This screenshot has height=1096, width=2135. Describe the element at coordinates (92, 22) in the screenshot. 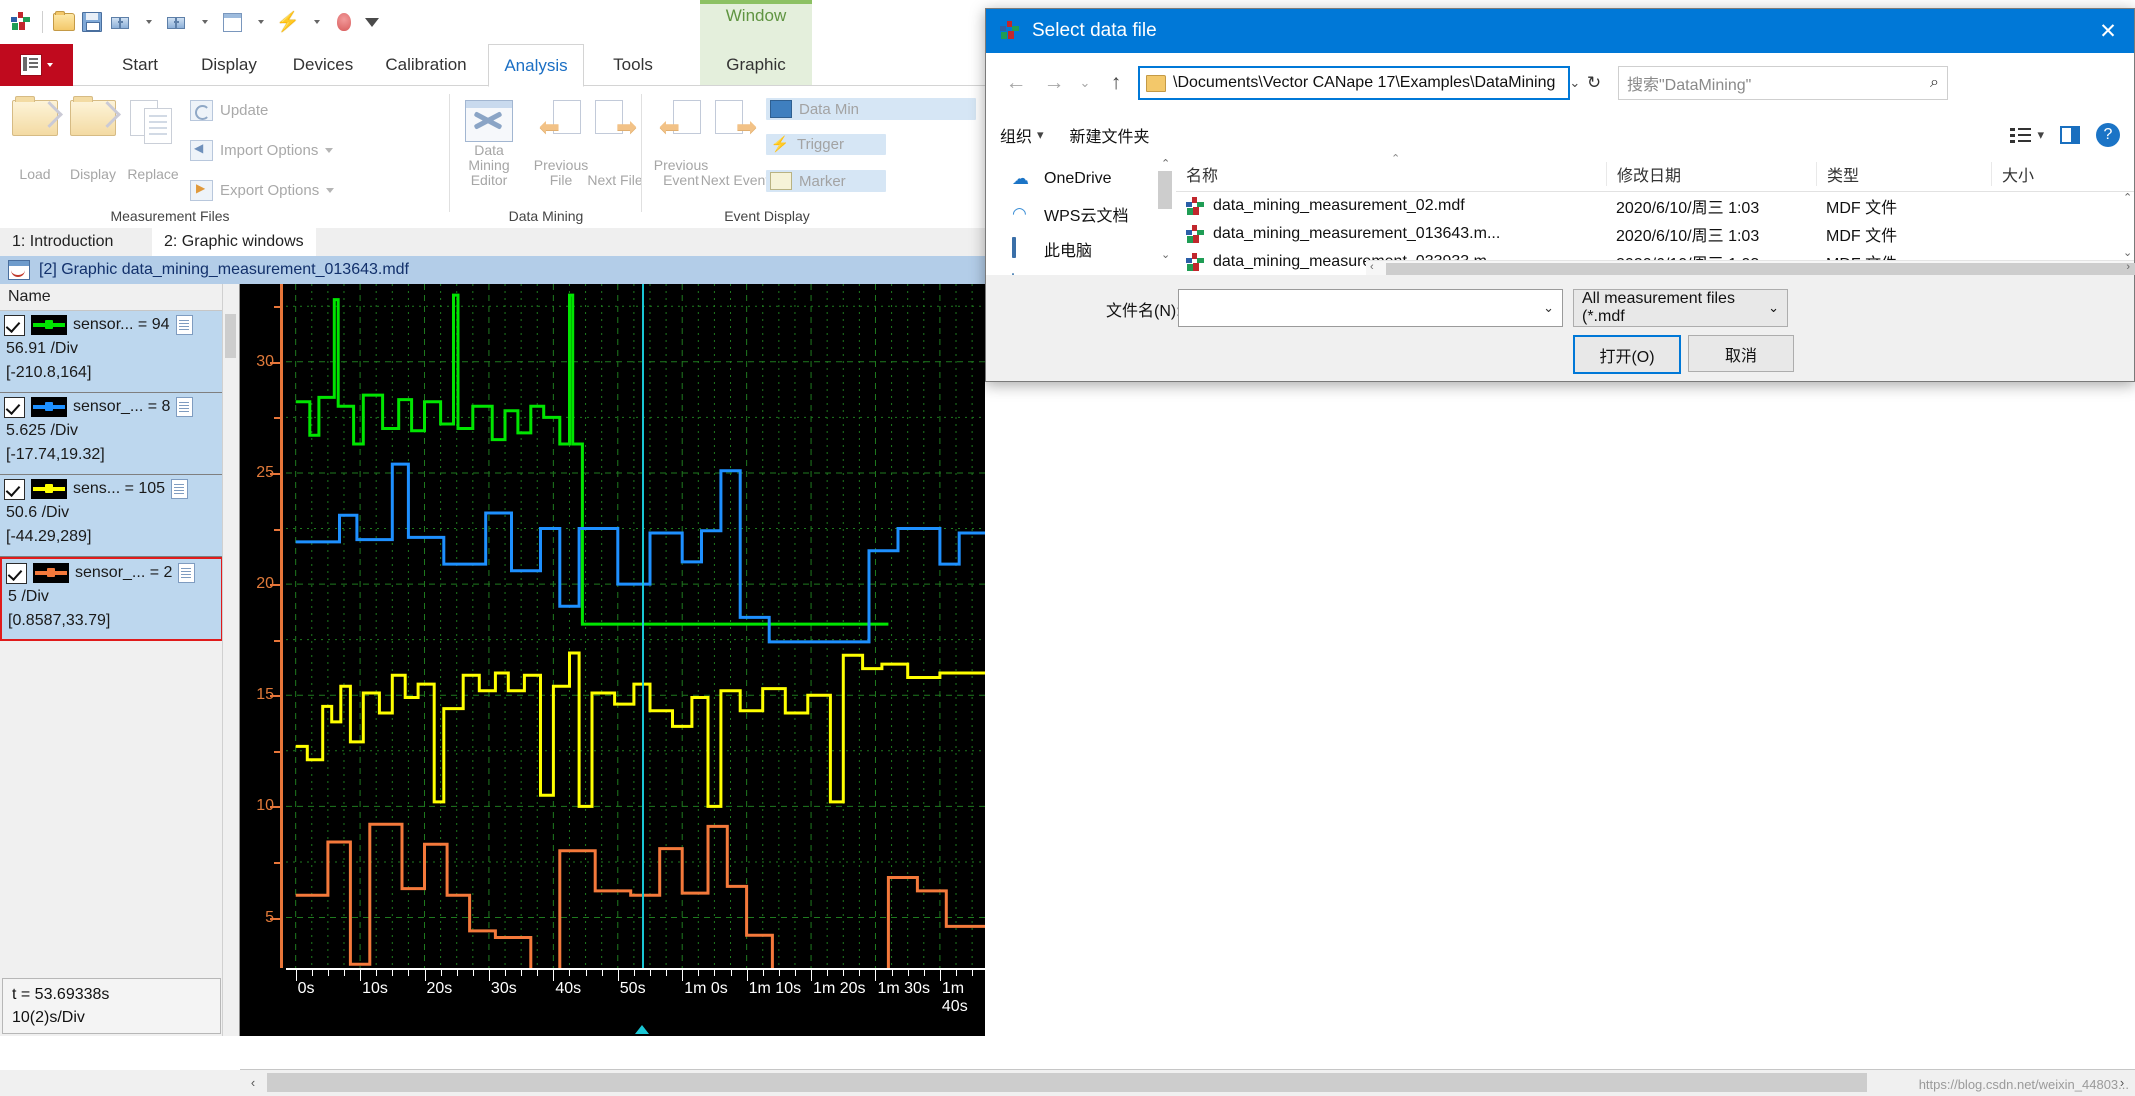

I see `save-disk-icon` at that location.